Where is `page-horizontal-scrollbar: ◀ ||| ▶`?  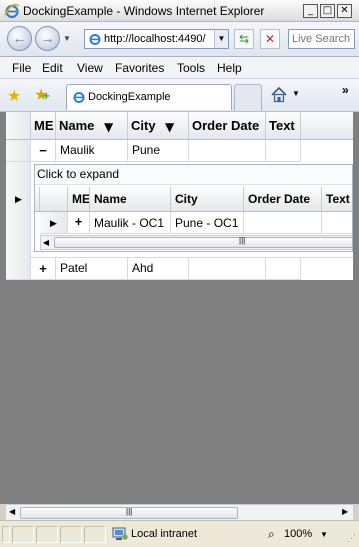
page-horizontal-scrollbar: ◀ ||| ▶ is located at coordinates (179, 512).